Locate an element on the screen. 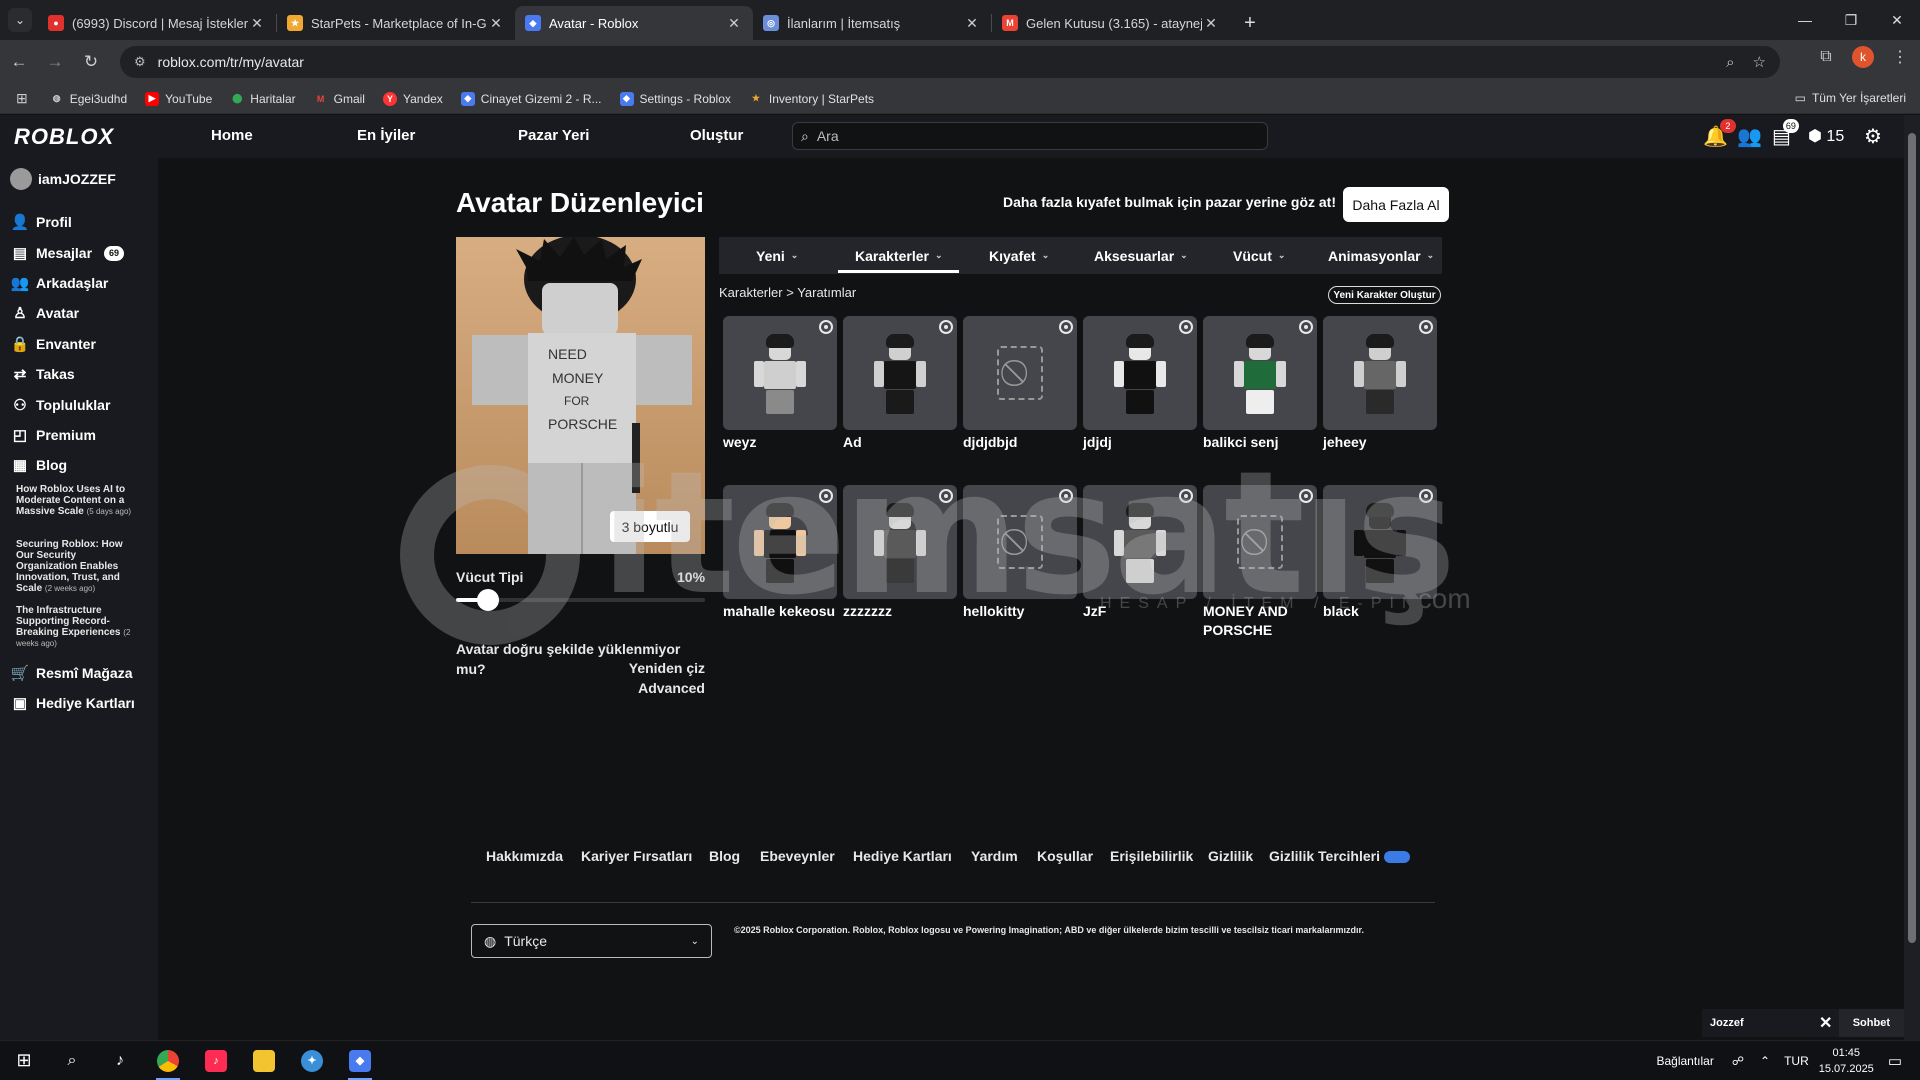 The width and height of the screenshot is (1920, 1080). get-more-button: Daha Fazla Al is located at coordinates (1396, 204).